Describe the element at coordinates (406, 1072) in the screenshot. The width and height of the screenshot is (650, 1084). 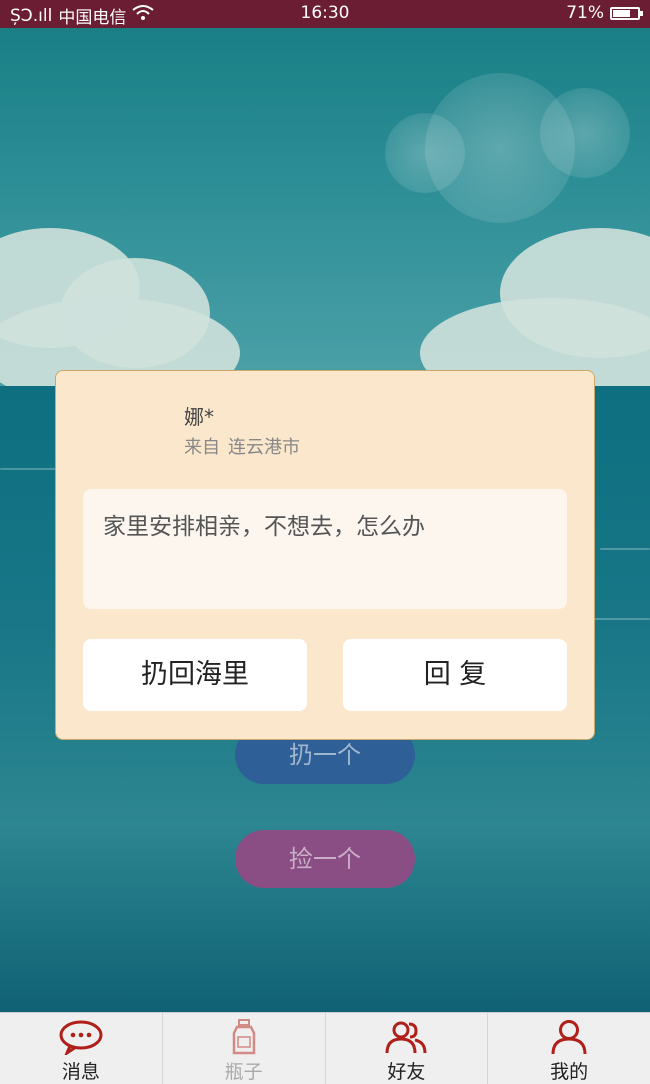
I see `tab-label: 好友` at that location.